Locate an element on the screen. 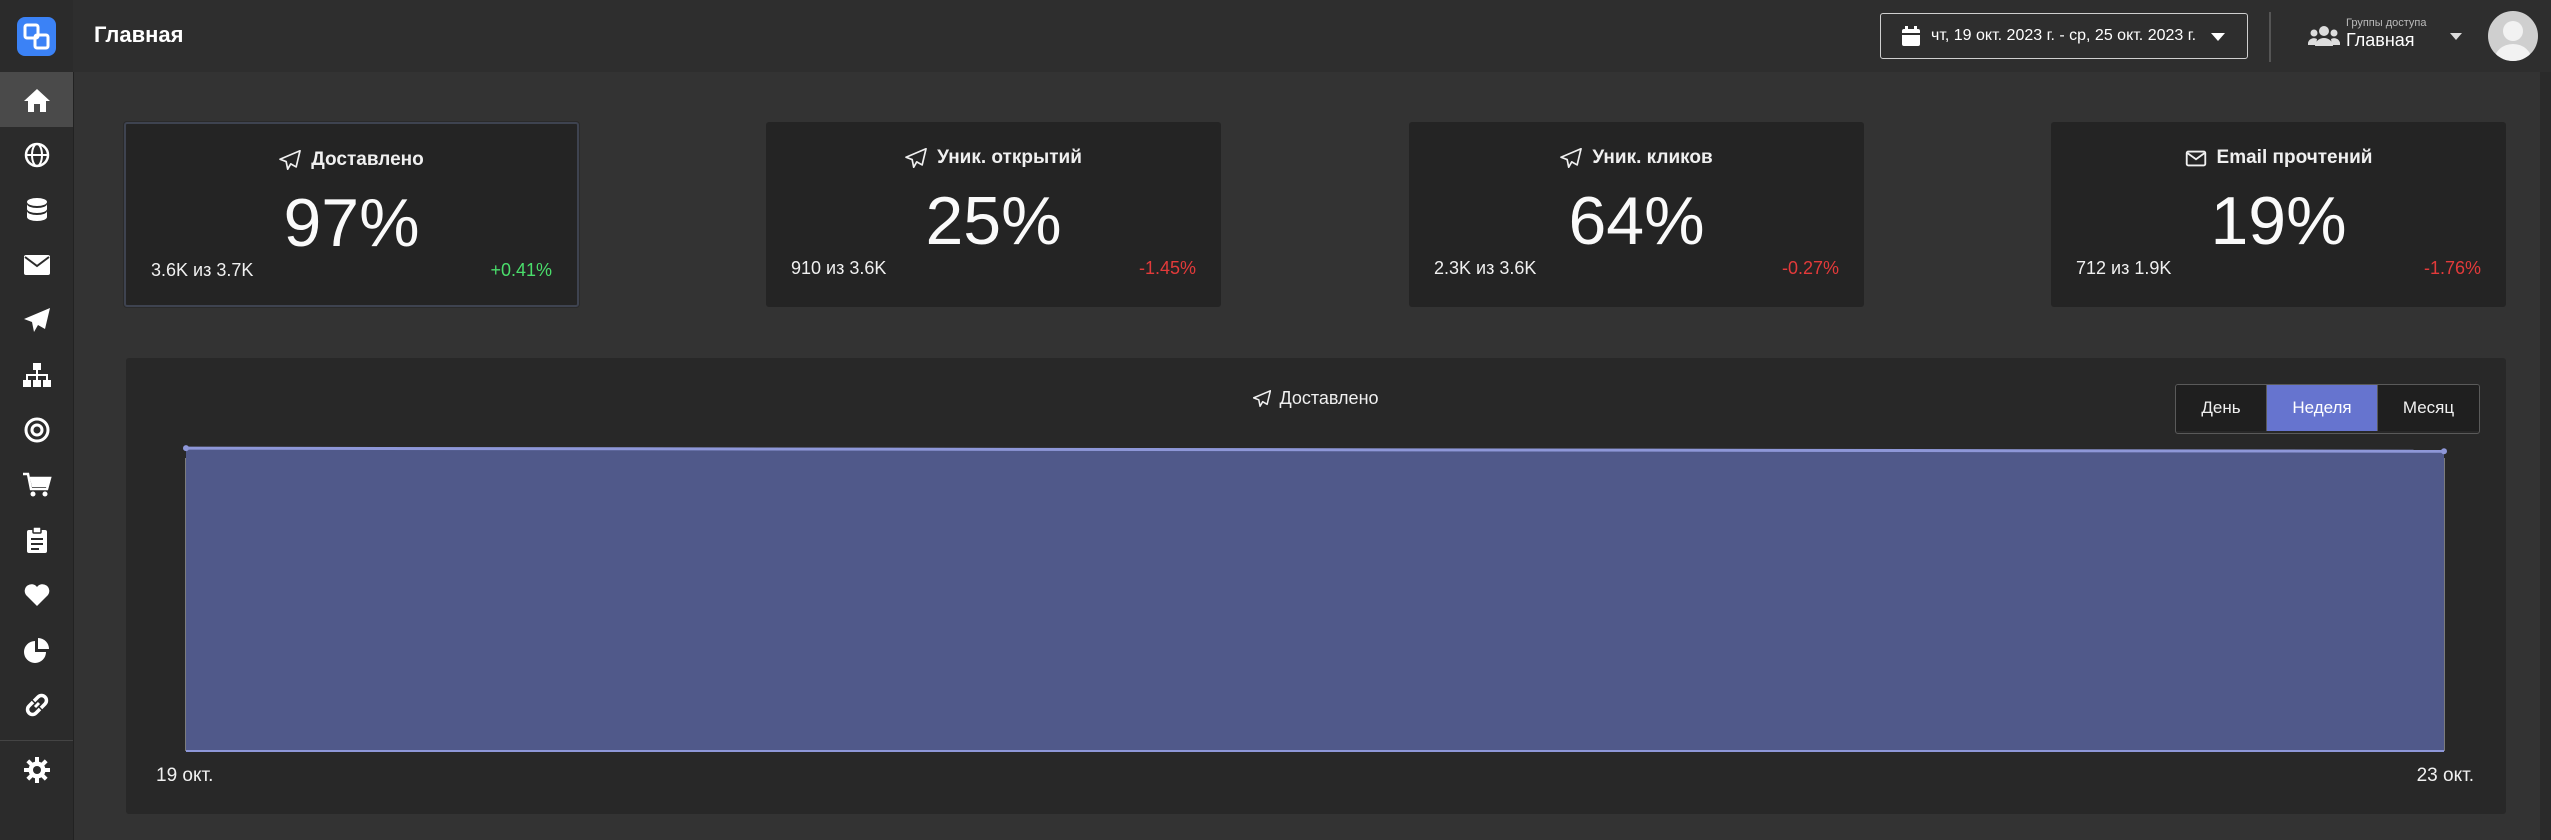  card-subtext: 712 из 1.9K is located at coordinates (2124, 268).